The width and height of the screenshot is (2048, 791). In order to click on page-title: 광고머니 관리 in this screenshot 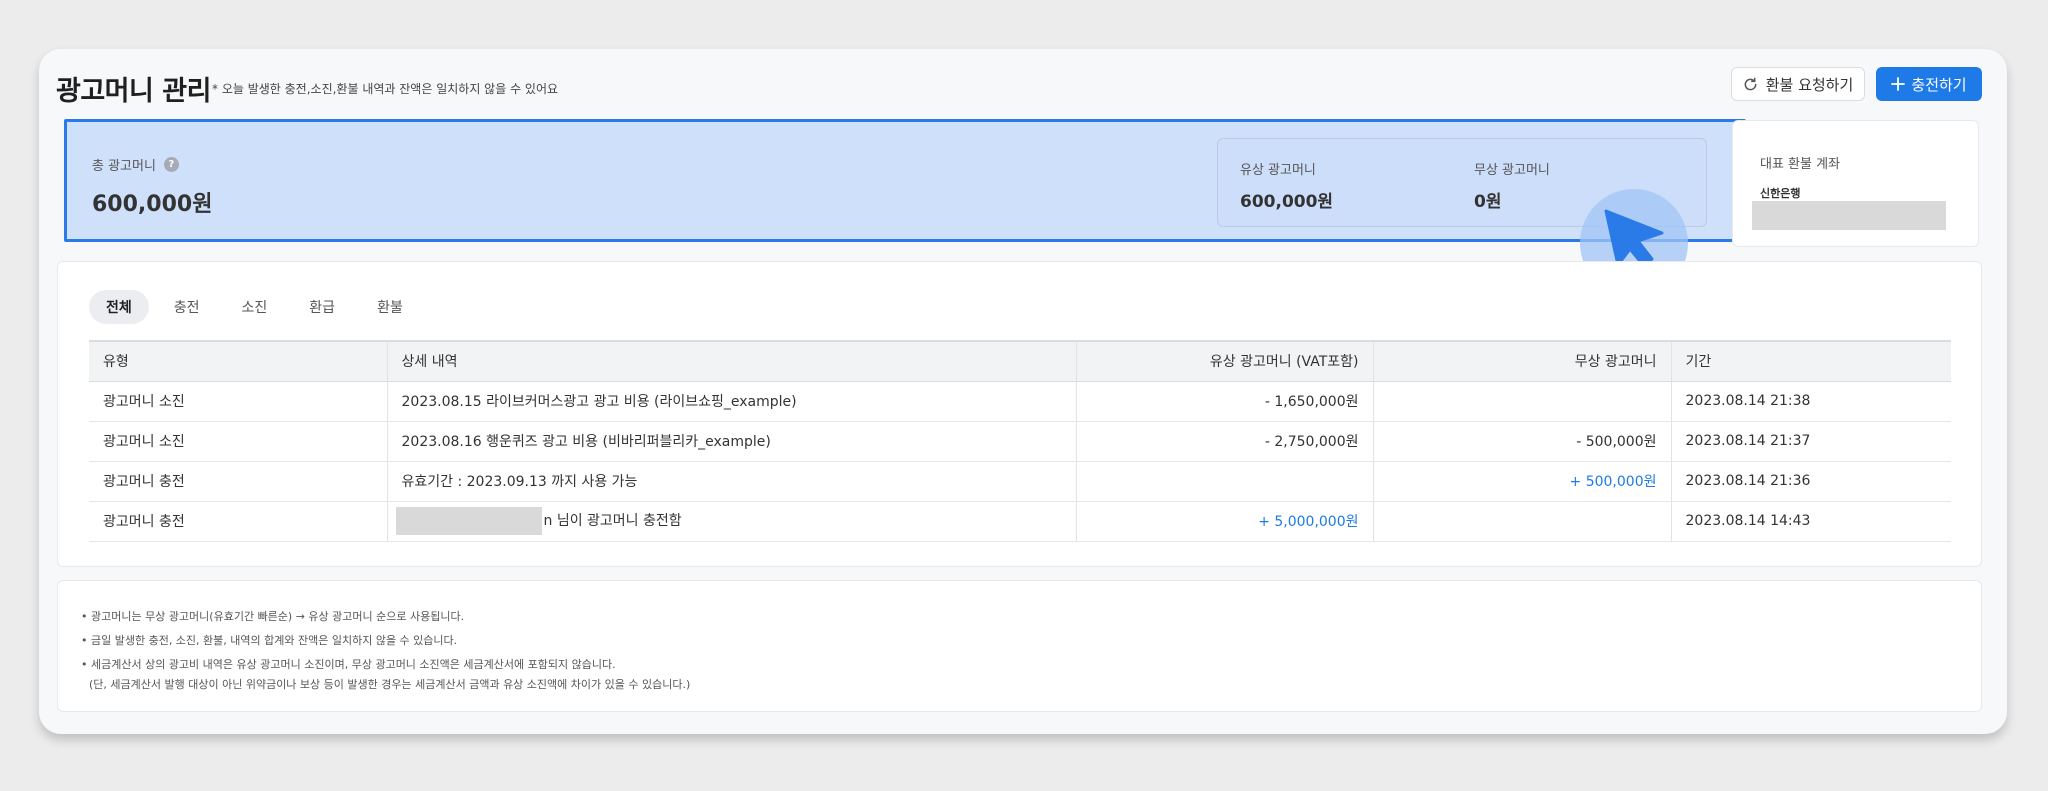, I will do `click(133, 91)`.